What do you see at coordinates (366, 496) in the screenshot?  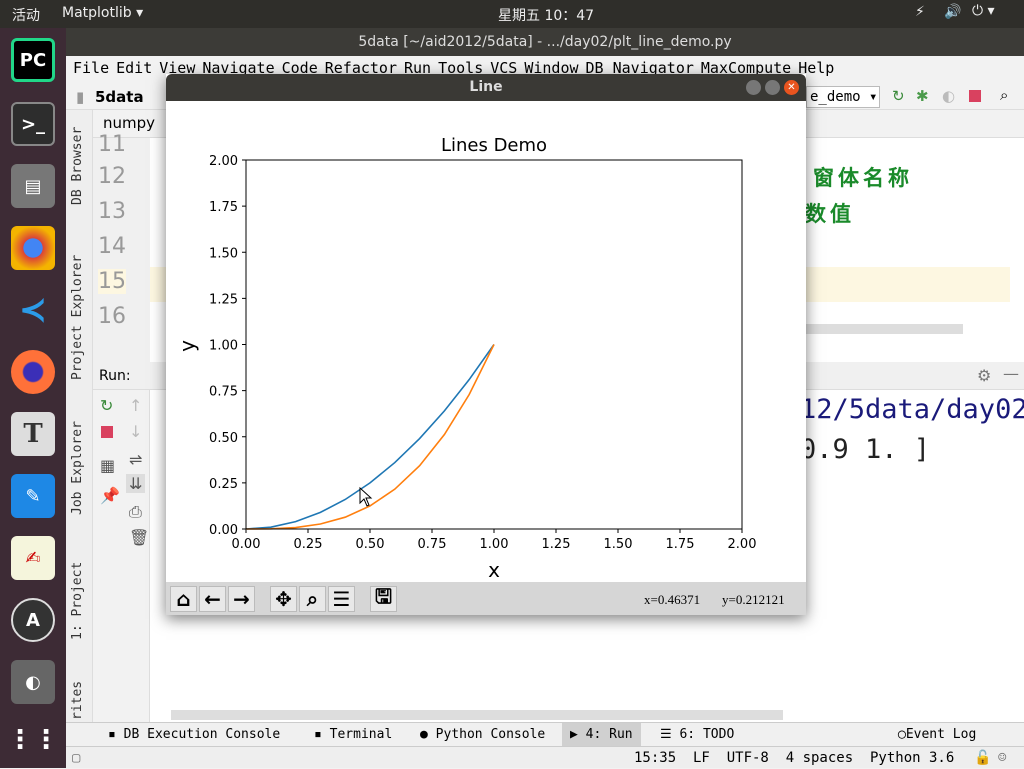 I see `mouse-cursor-icon` at bounding box center [366, 496].